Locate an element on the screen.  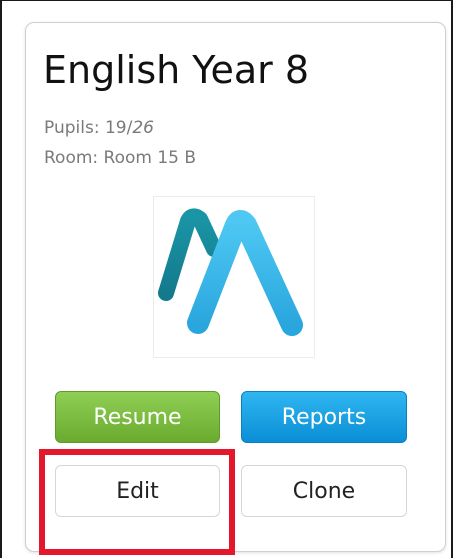
resume-button: Resume is located at coordinates (137, 417).